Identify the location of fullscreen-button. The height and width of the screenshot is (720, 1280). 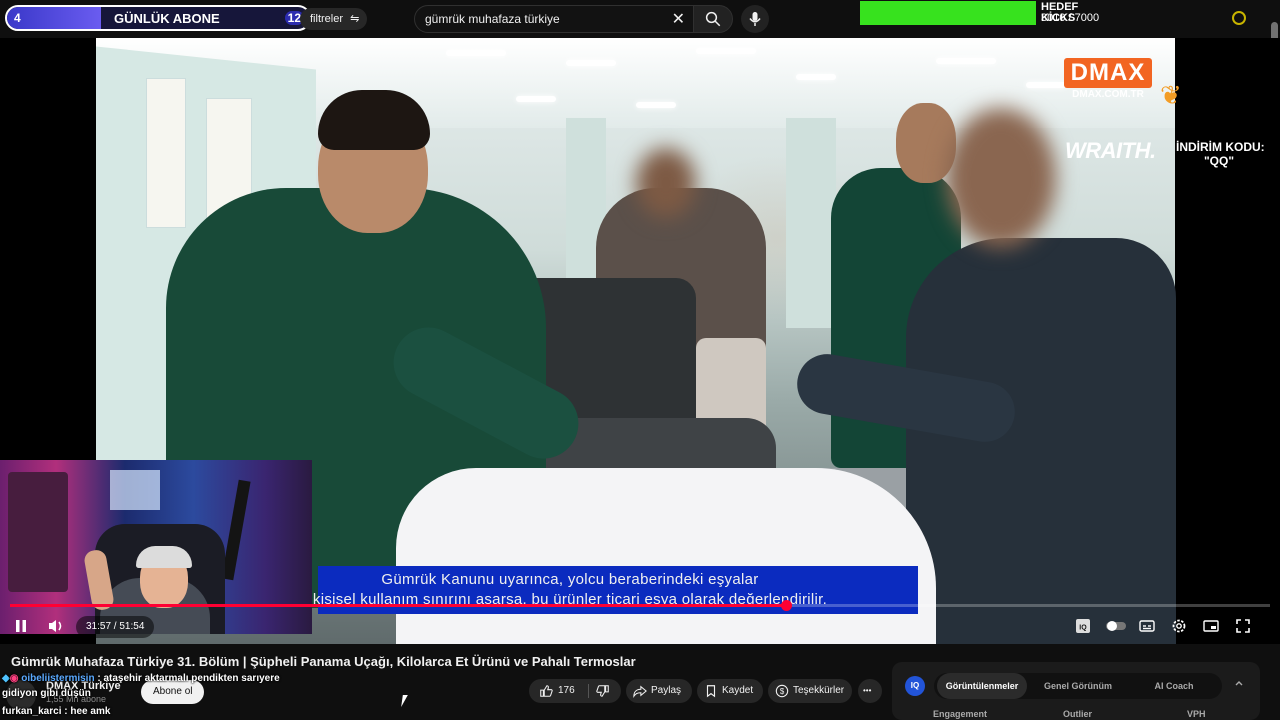
(1244, 626).